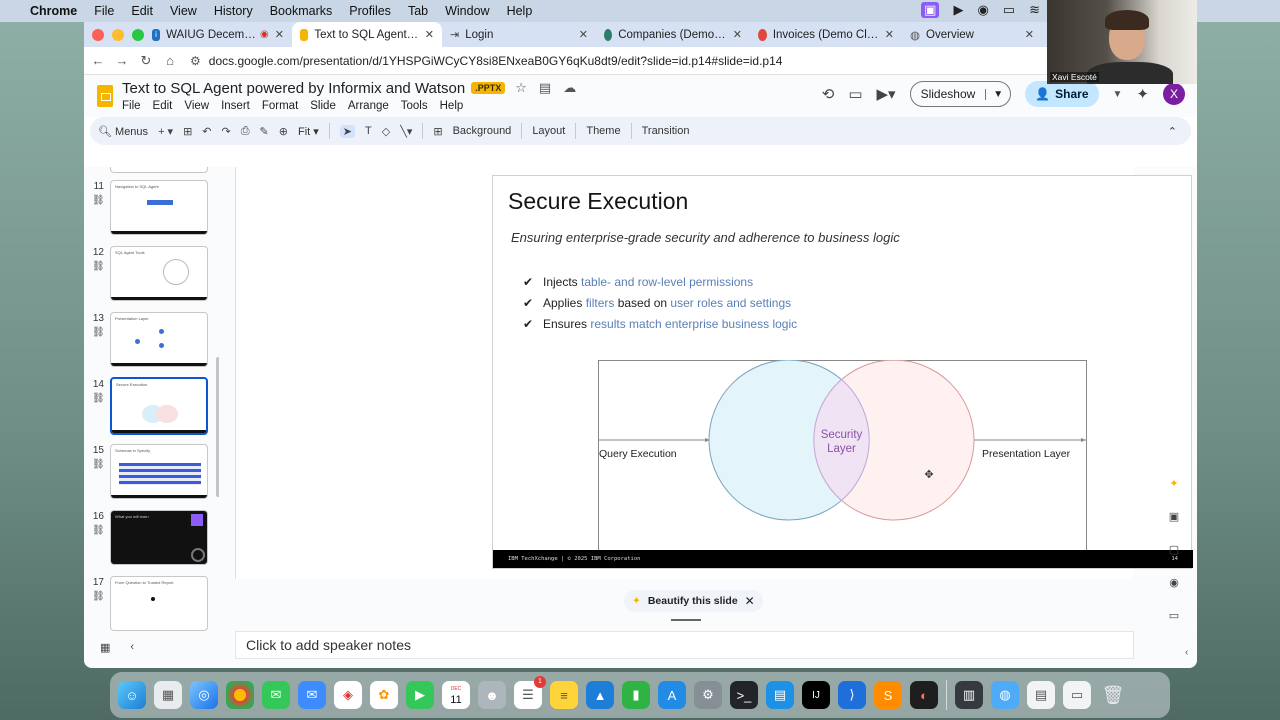 This screenshot has width=1280, height=720. I want to click on battery-icon: ▭, so click(1009, 10).